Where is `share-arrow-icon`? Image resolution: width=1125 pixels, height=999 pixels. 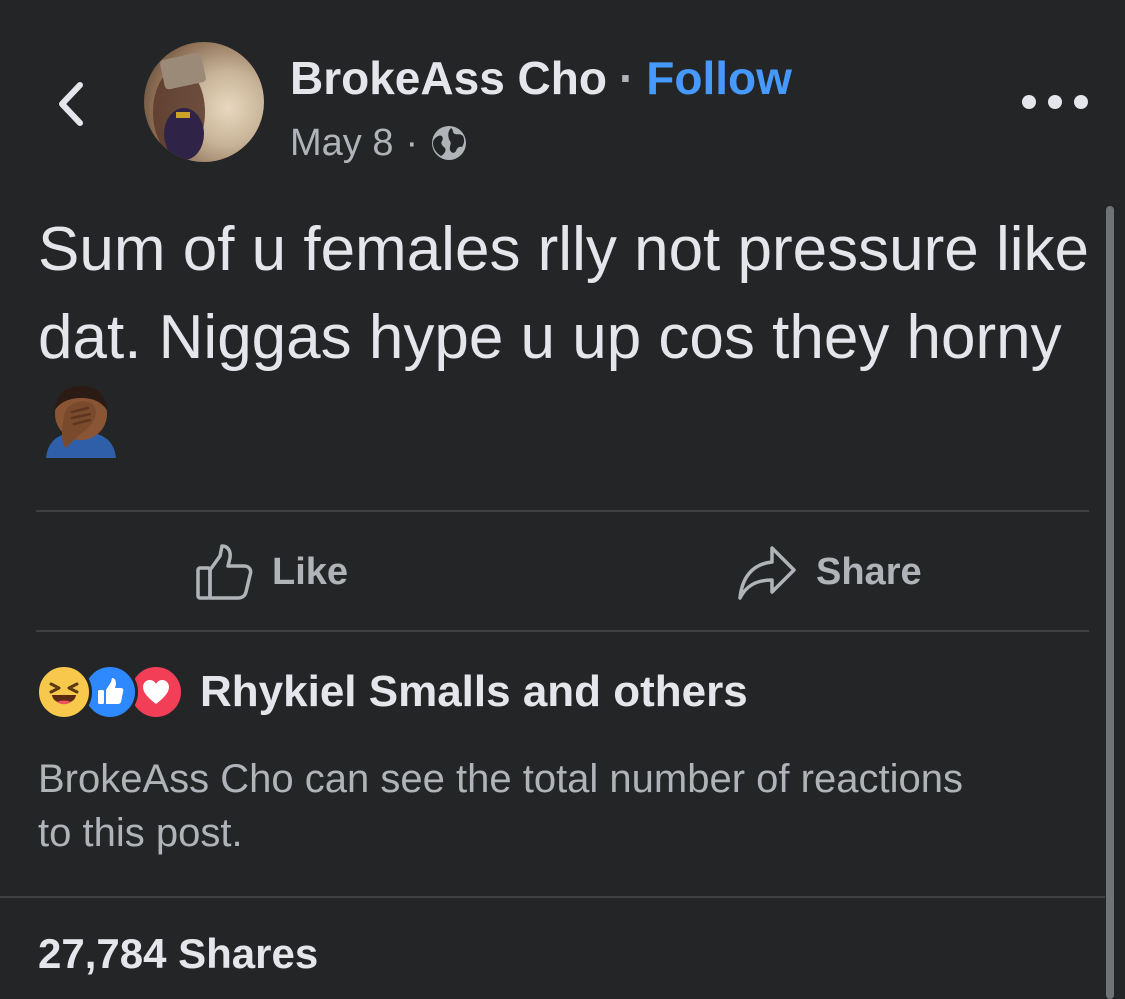 share-arrow-icon is located at coordinates (767, 573).